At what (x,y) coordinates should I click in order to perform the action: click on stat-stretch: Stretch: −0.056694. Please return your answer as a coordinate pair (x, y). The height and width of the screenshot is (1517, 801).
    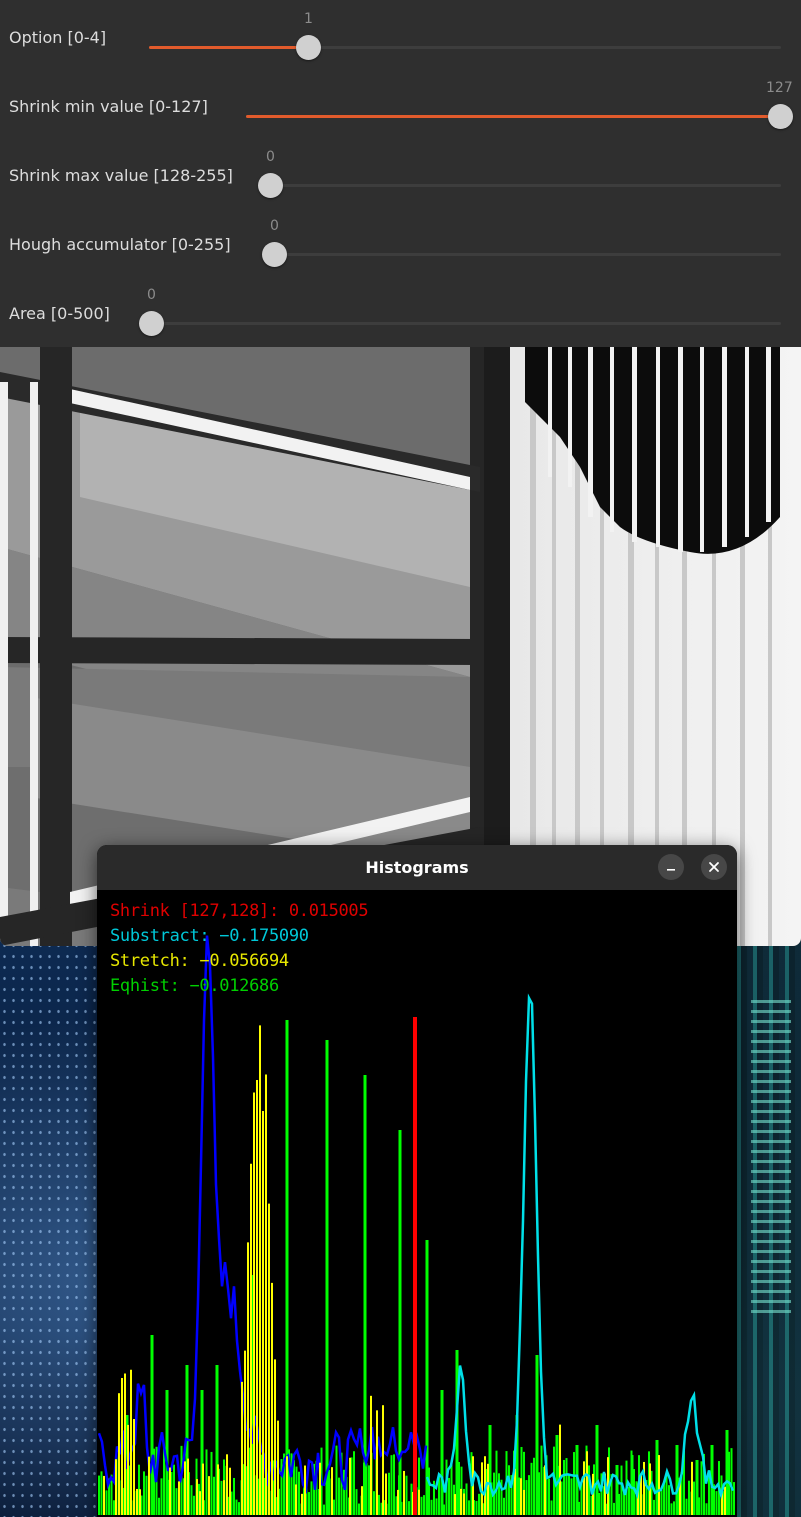
    Looking at the image, I should click on (199, 961).